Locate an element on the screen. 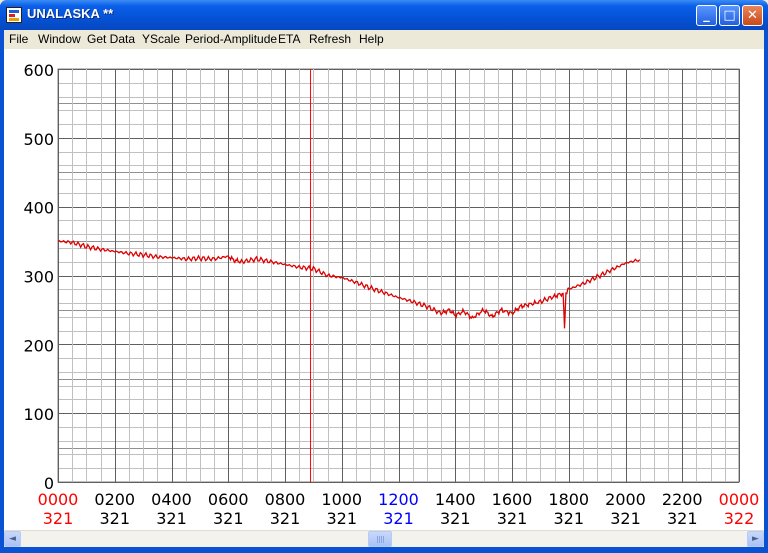  menu-file: File is located at coordinates (18, 39).